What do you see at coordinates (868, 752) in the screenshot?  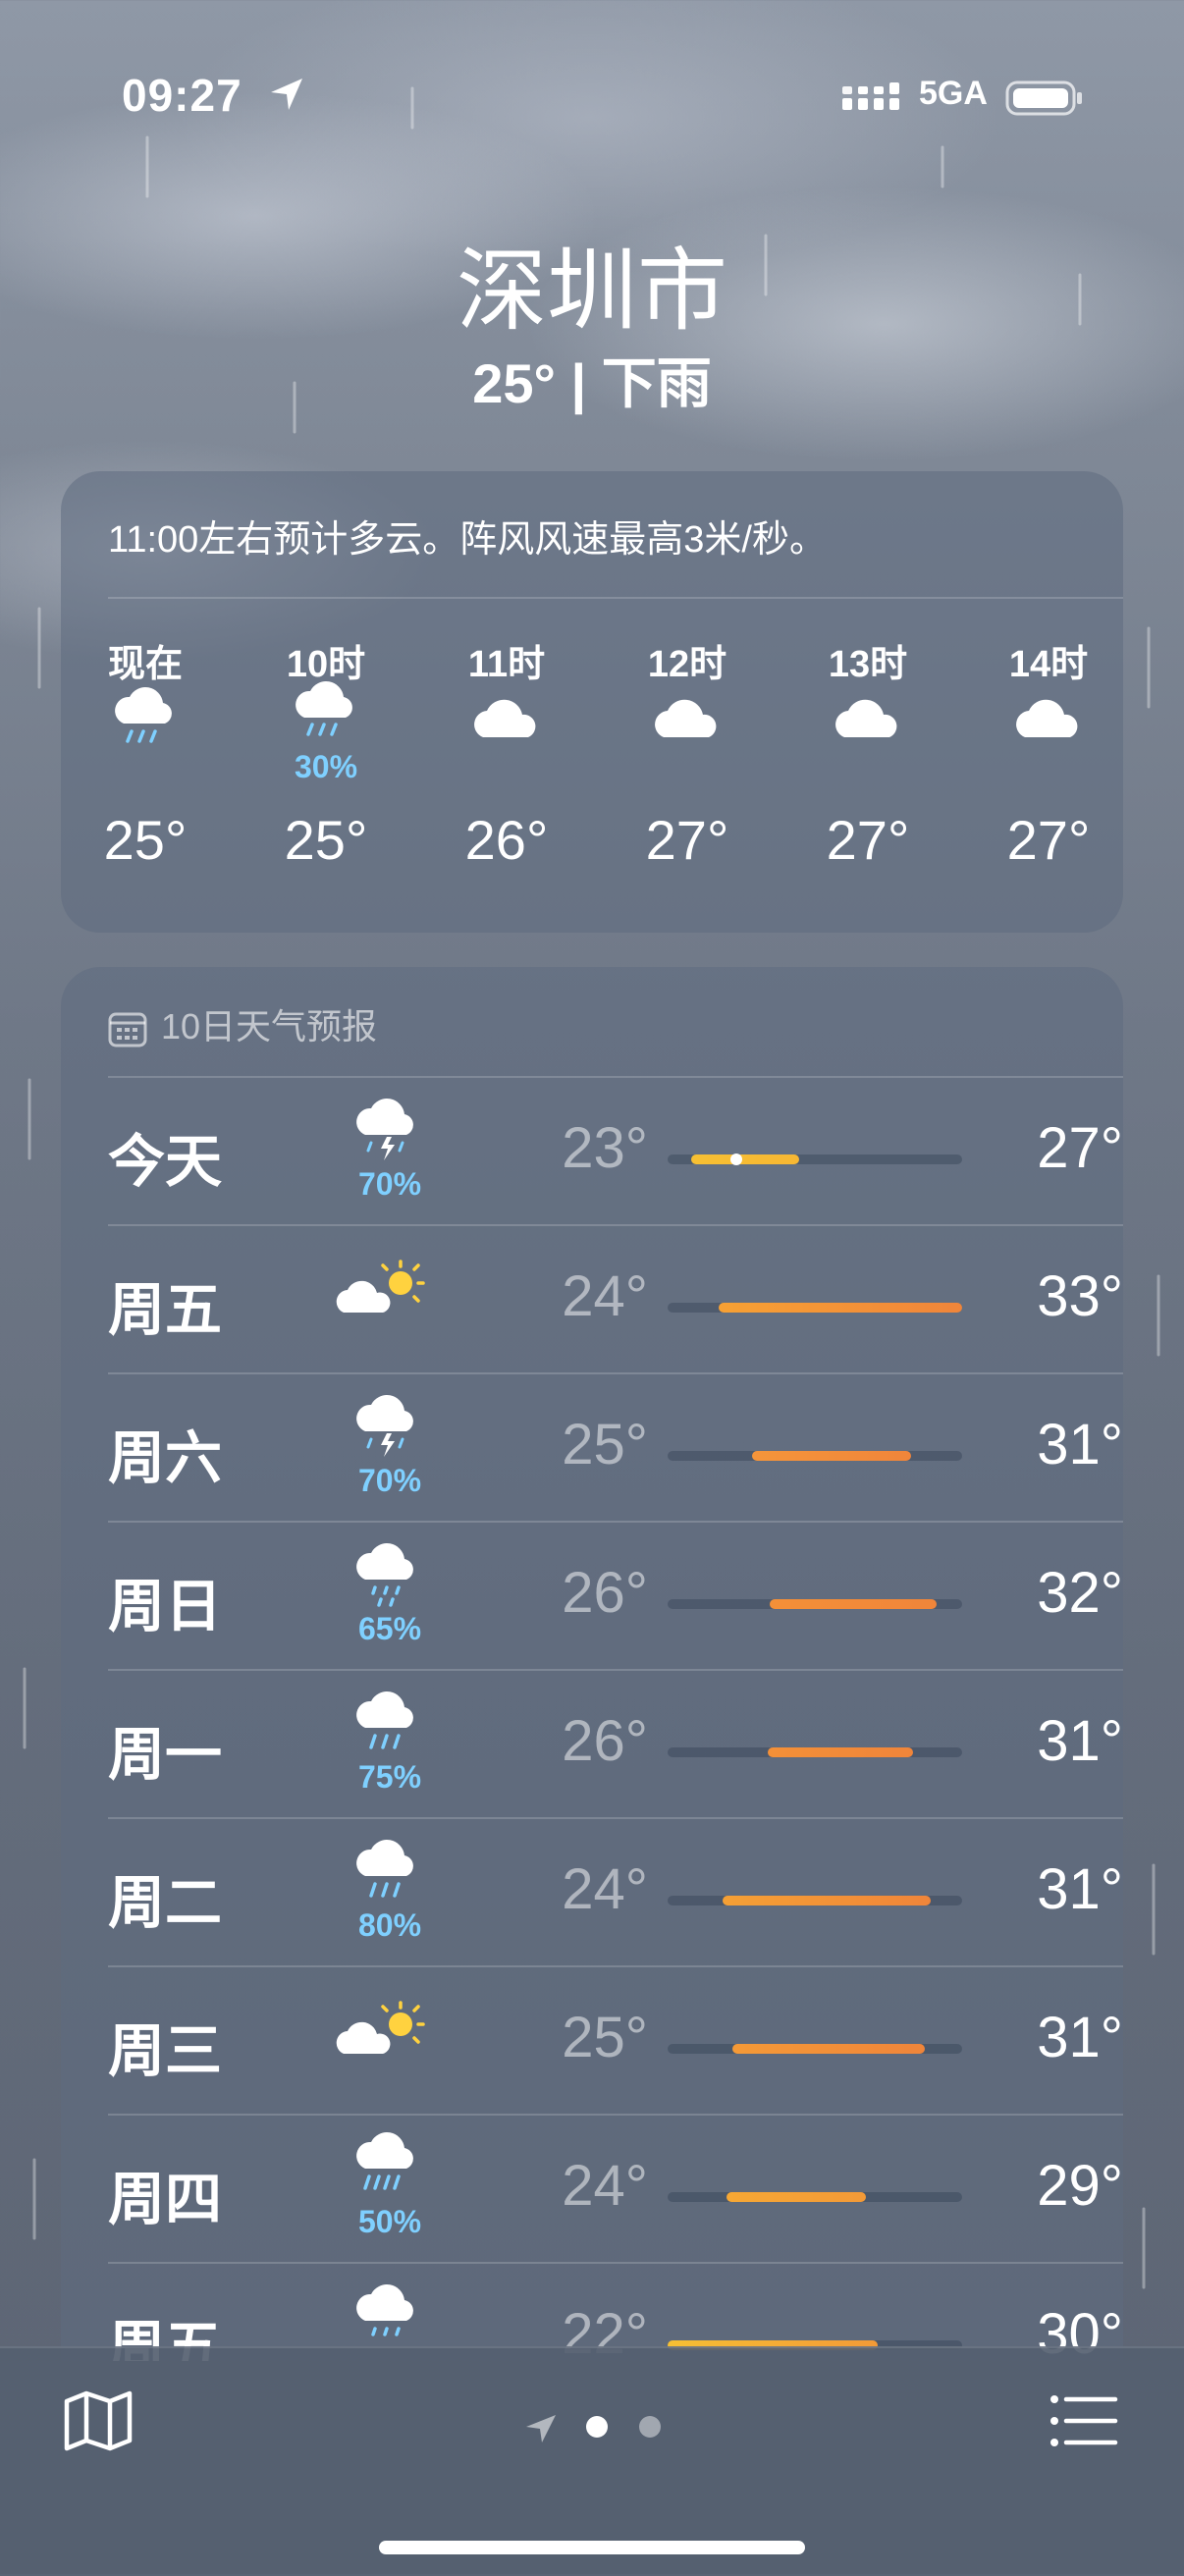 I see `hour-item: 13时 27°` at bounding box center [868, 752].